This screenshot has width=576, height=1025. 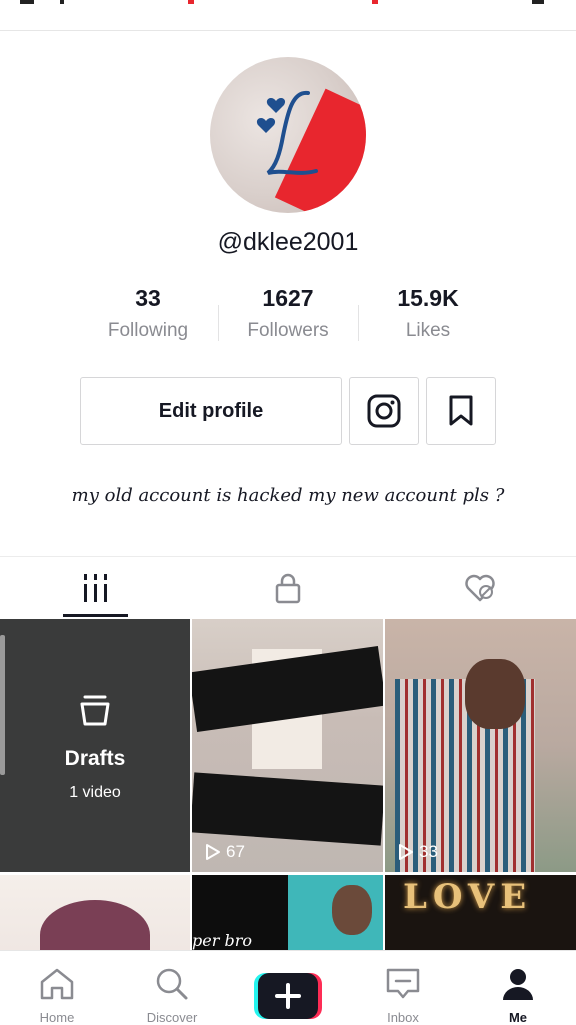 What do you see at coordinates (57, 984) in the screenshot?
I see `home-icon` at bounding box center [57, 984].